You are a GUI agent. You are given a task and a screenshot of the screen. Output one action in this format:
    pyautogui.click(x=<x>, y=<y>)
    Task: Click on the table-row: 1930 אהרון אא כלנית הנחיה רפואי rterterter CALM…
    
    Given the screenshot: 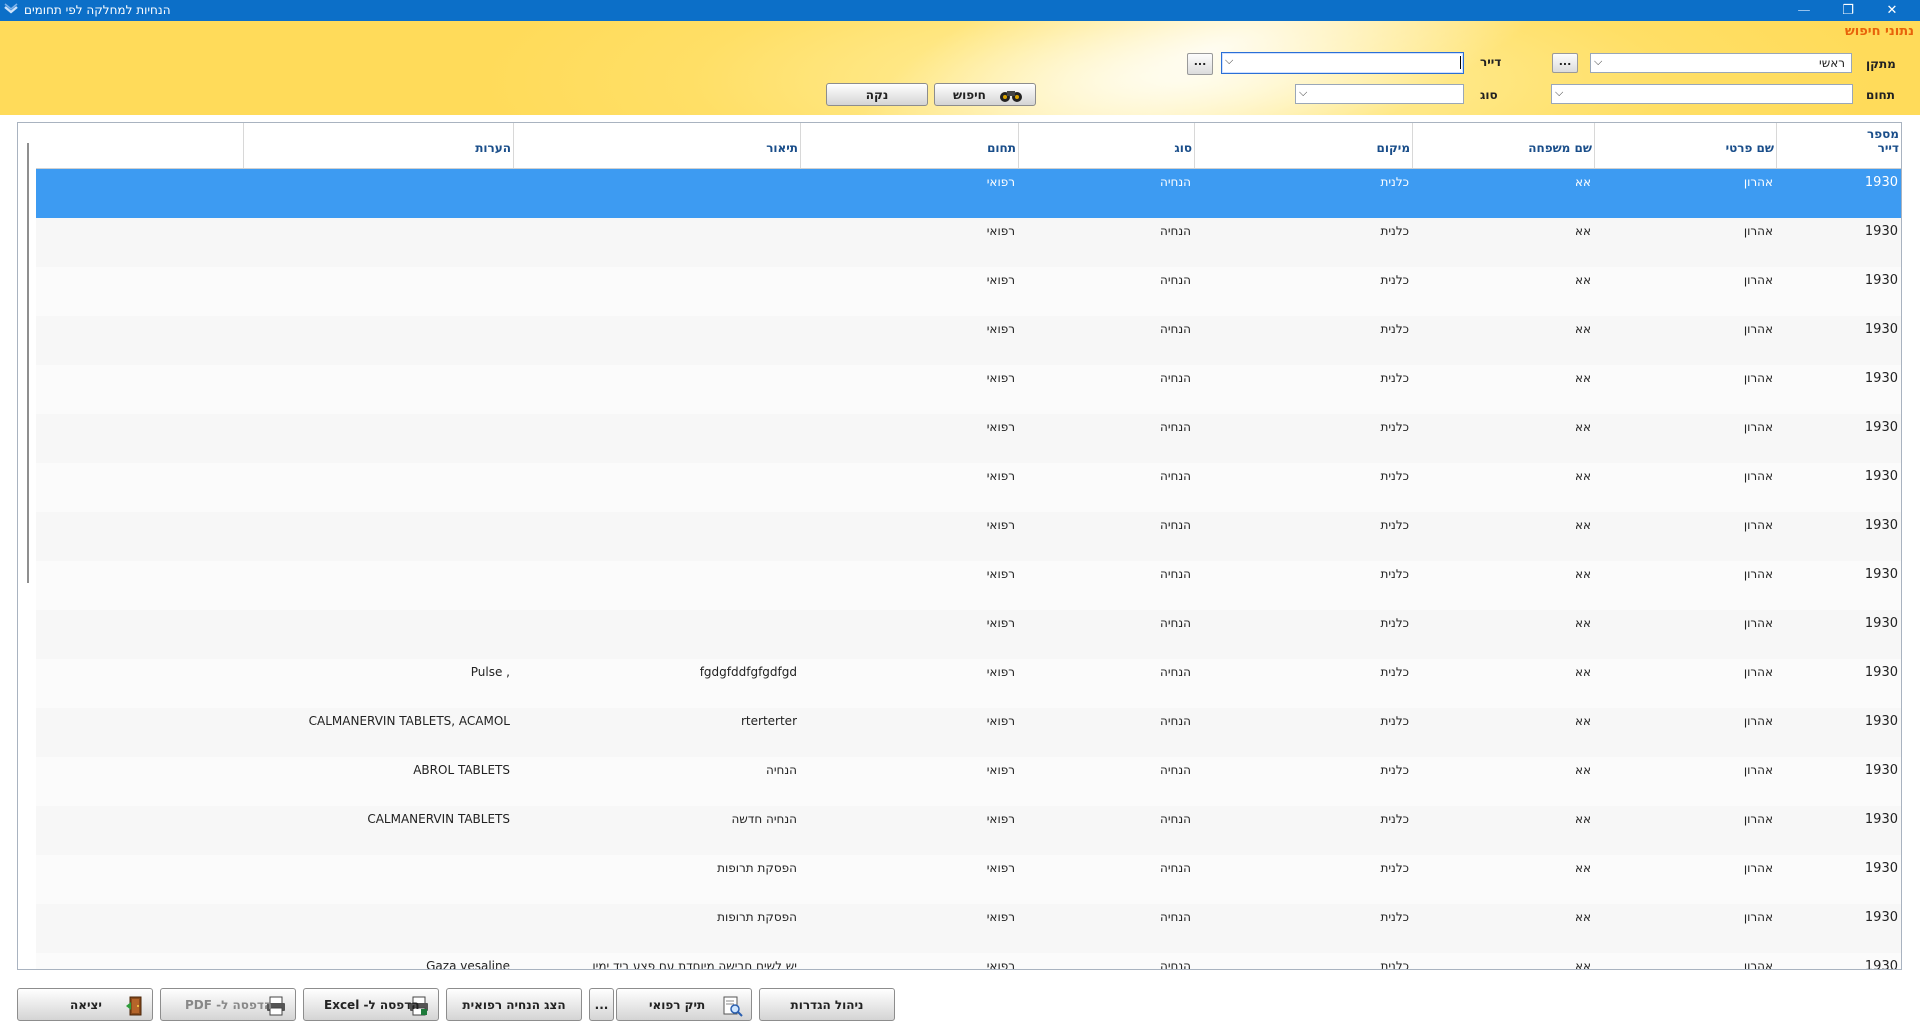 What is the action you would take?
    pyautogui.click(x=968, y=732)
    